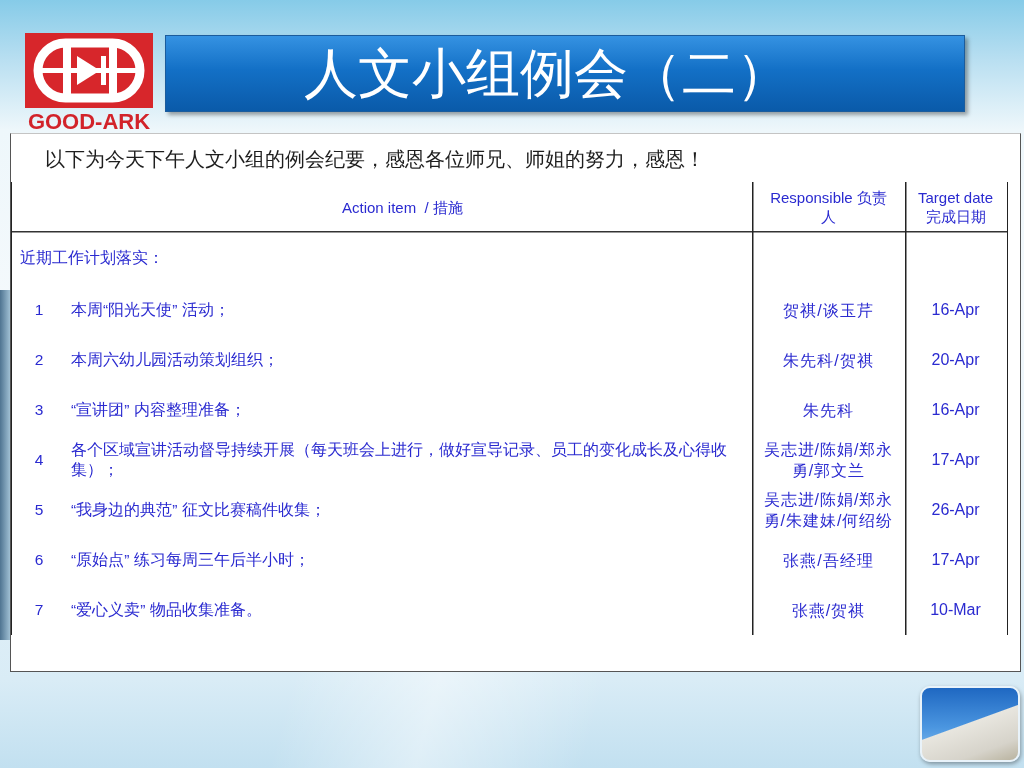  What do you see at coordinates (828, 310) in the screenshot?
I see `responsible-names: 贺祺/谈玉芹` at bounding box center [828, 310].